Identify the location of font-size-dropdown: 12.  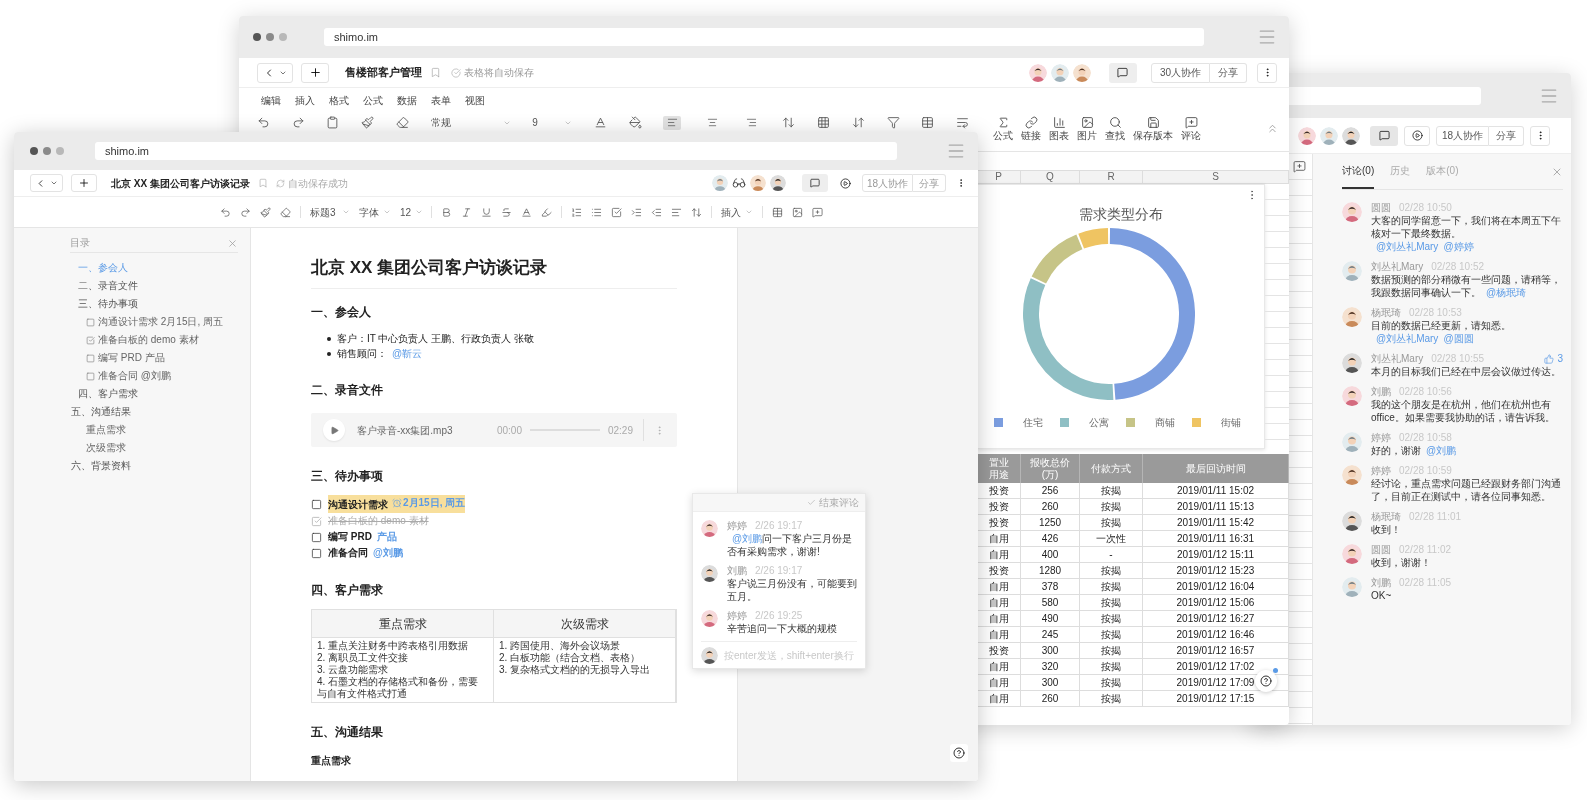
(411, 212).